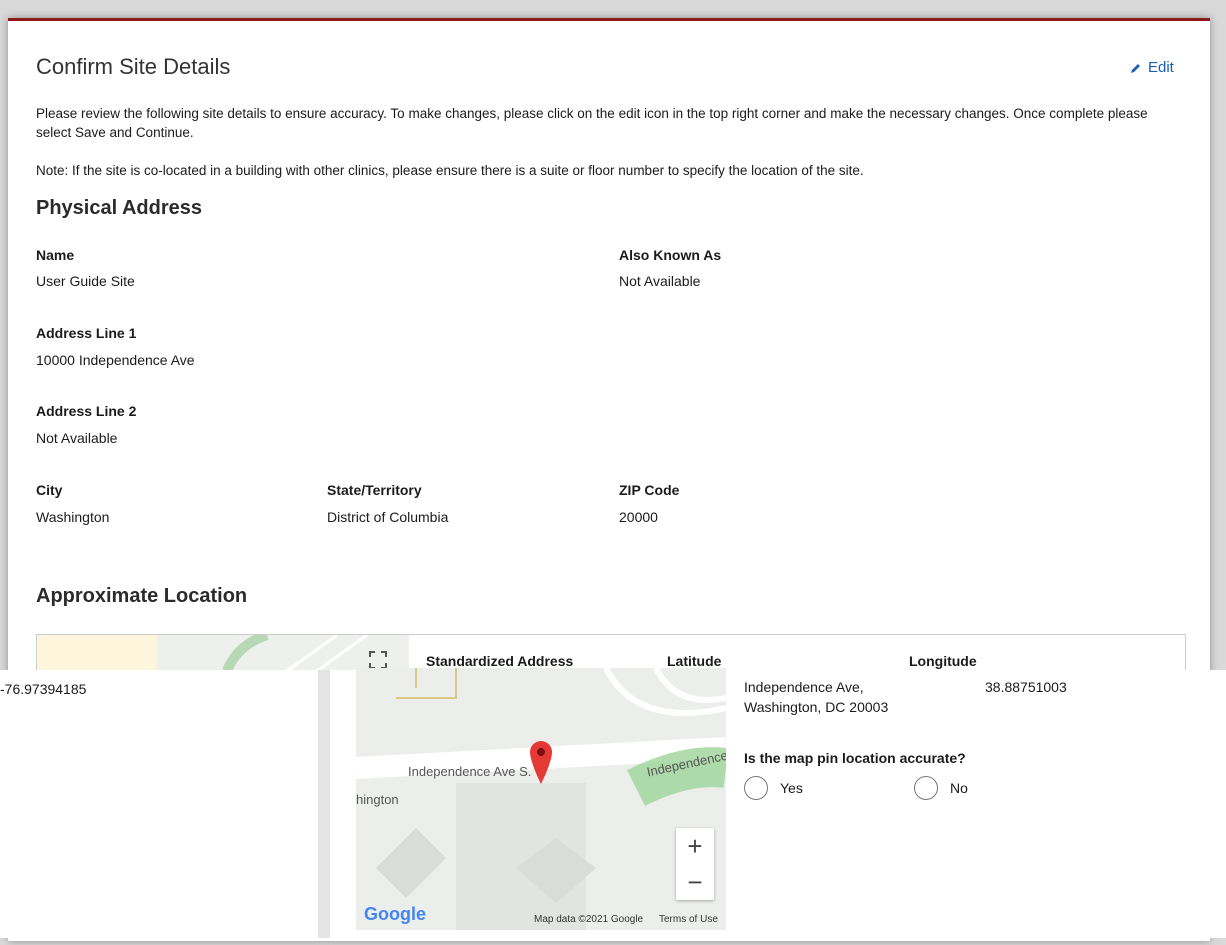 This screenshot has width=1226, height=945. I want to click on yes-radio: Yes, so click(773, 788).